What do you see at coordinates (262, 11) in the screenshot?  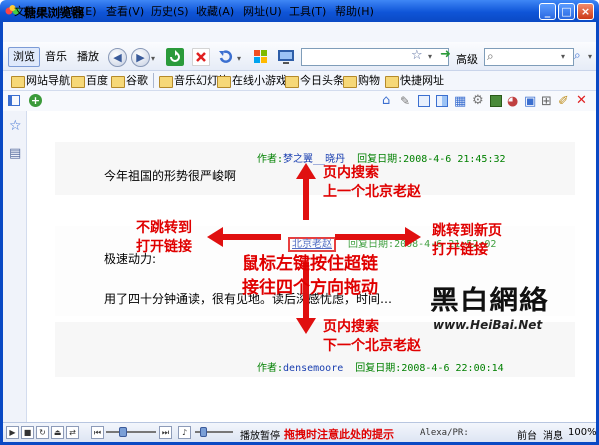 I see `menu-url: 网址(U)` at bounding box center [262, 11].